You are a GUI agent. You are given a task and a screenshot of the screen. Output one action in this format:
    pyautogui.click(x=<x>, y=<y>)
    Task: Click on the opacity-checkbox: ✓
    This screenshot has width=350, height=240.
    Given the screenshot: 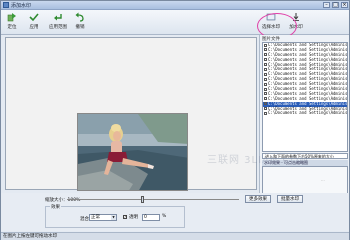 What is the action you would take?
    pyautogui.click(x=125, y=217)
    